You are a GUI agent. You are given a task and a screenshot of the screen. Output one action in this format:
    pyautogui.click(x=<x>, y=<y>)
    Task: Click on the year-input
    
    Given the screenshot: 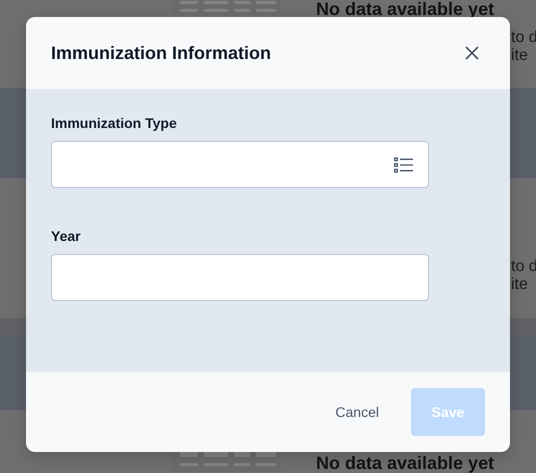 What is the action you would take?
    pyautogui.click(x=240, y=277)
    